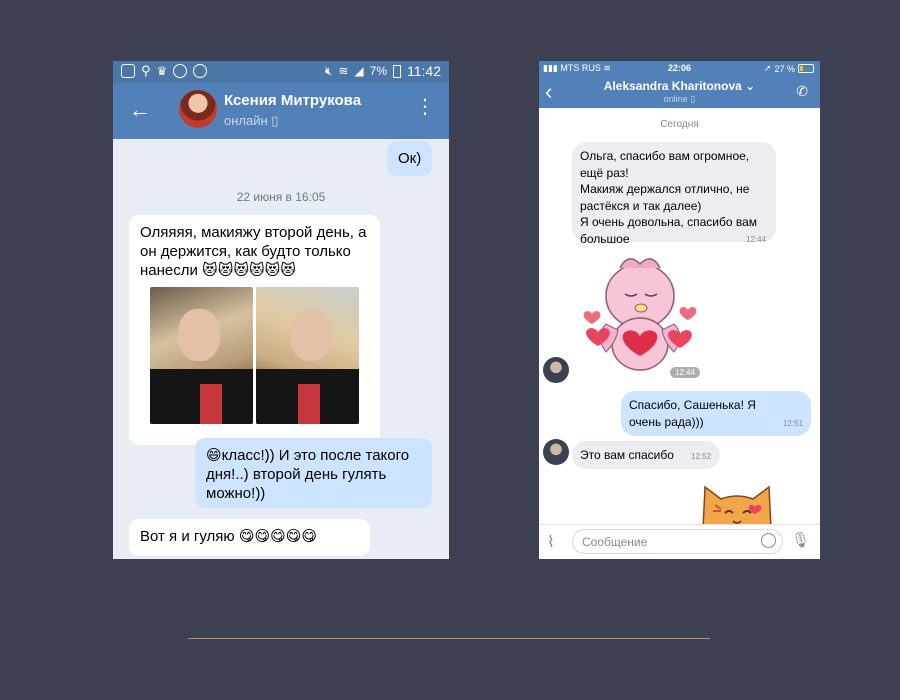 This screenshot has width=900, height=700. Describe the element at coordinates (424, 71) in the screenshot. I see `status-time: 11:42` at that location.